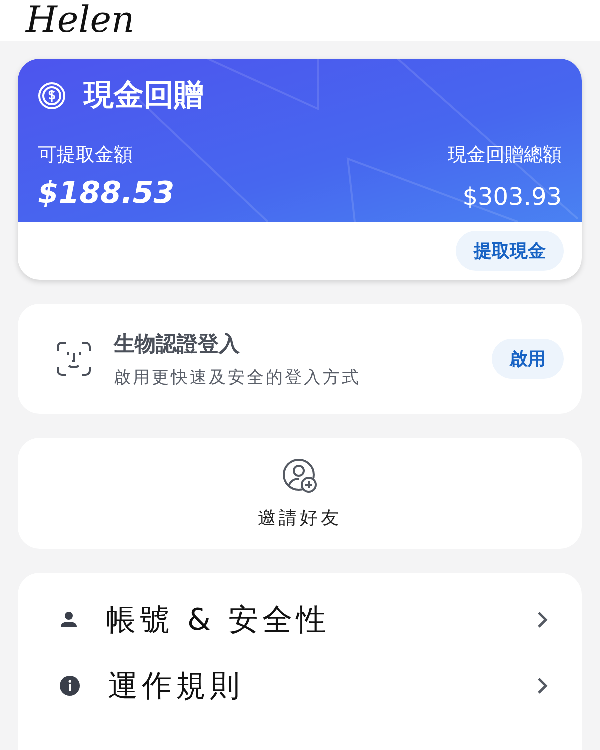 The image size is (600, 750). Describe the element at coordinates (177, 344) in the screenshot. I see `biometric-title: 生物認證登入` at that location.